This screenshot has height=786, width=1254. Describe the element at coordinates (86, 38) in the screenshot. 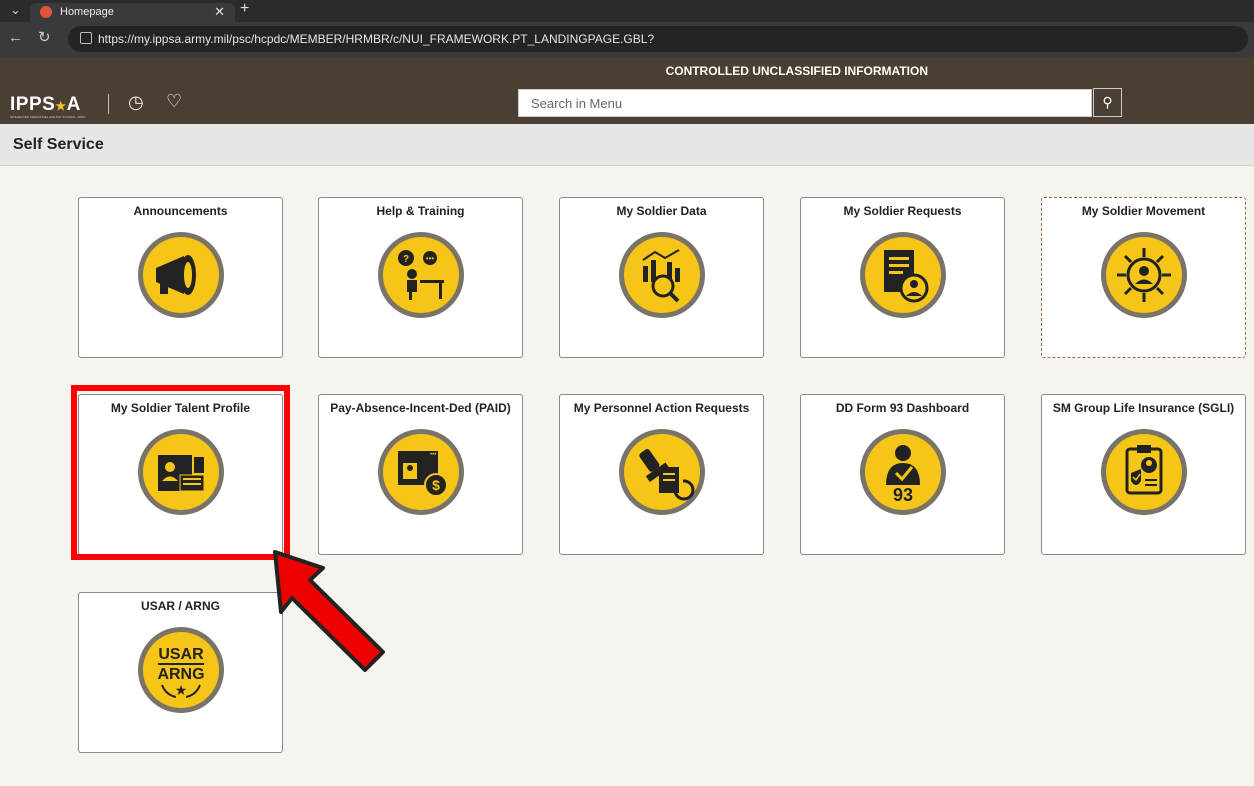

I see `site-info-icon` at that location.